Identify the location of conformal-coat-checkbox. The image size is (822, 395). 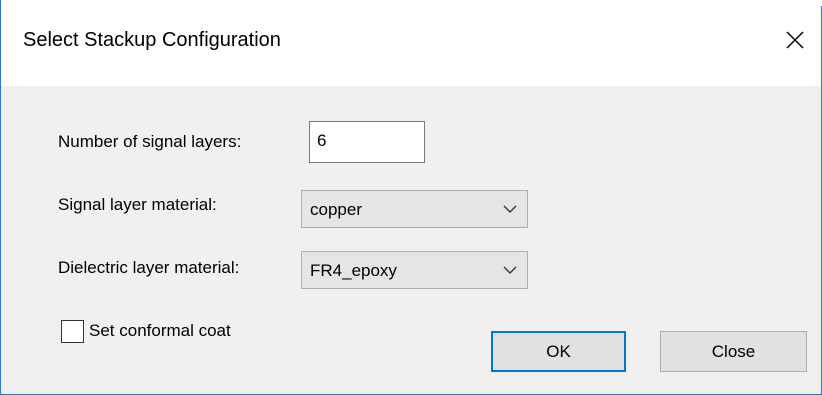
(72, 331).